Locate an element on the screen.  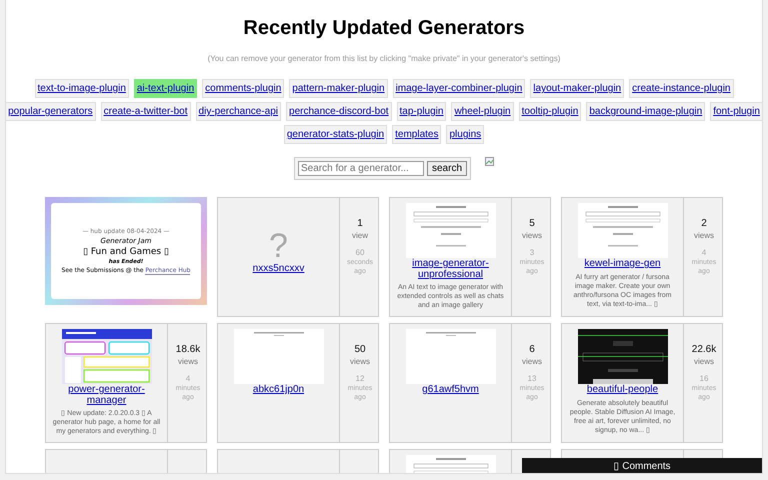
time-value: 13 is located at coordinates (532, 378).